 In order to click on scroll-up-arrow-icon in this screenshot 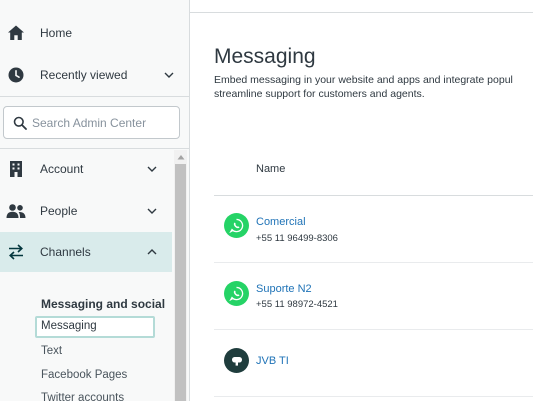, I will do `click(180, 156)`.